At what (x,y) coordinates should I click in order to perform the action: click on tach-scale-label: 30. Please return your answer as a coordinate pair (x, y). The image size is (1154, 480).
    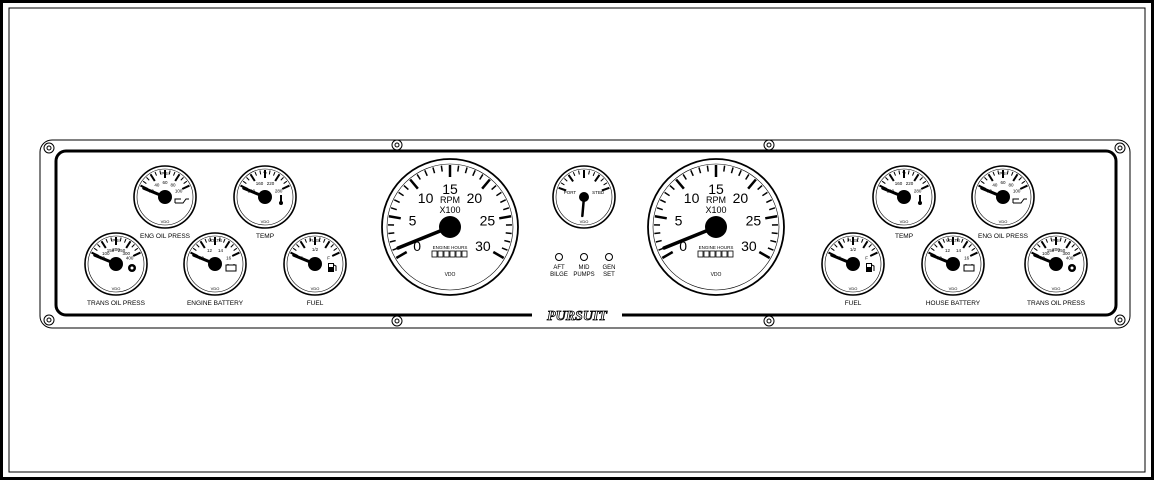
    Looking at the image, I should click on (749, 246).